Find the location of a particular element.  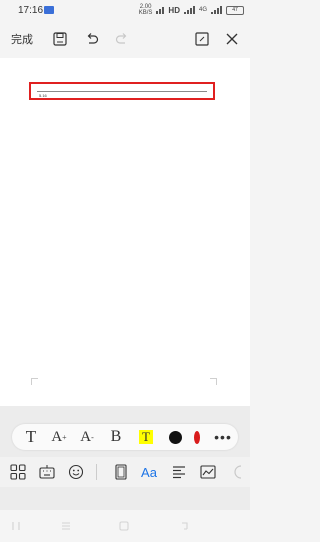

wifi-signal-icon is located at coordinates (160, 10).